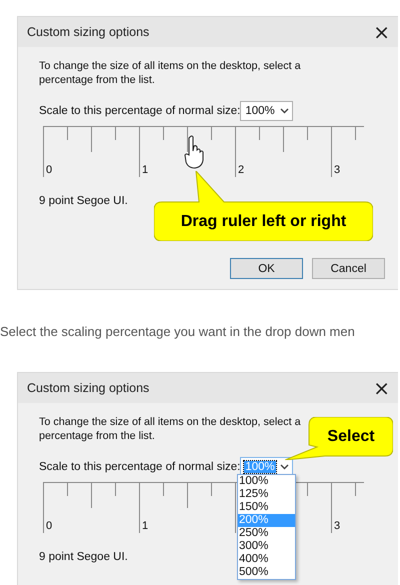 This screenshot has width=400, height=585. I want to click on caption-text: Select the scaling percentage you want in the drop down men, so click(178, 332).